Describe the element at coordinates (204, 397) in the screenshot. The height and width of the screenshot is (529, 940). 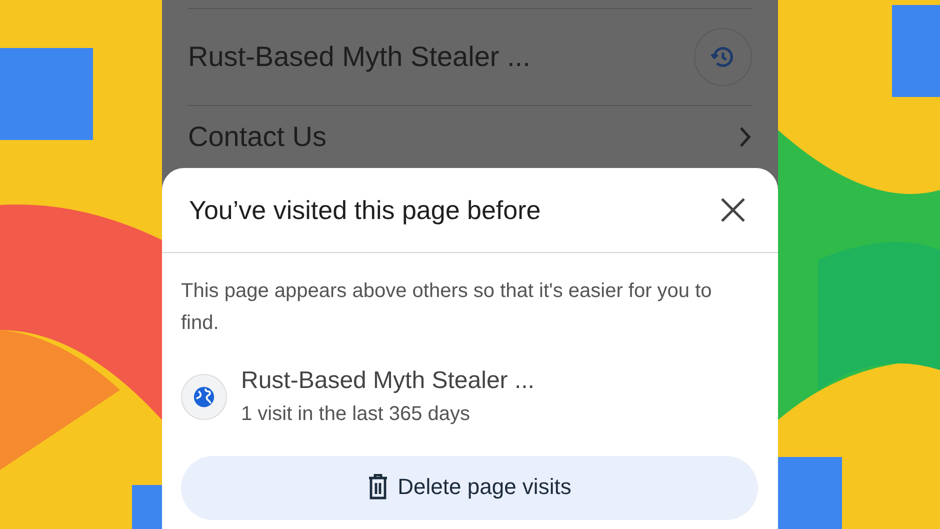
I see `globe-icon` at that location.